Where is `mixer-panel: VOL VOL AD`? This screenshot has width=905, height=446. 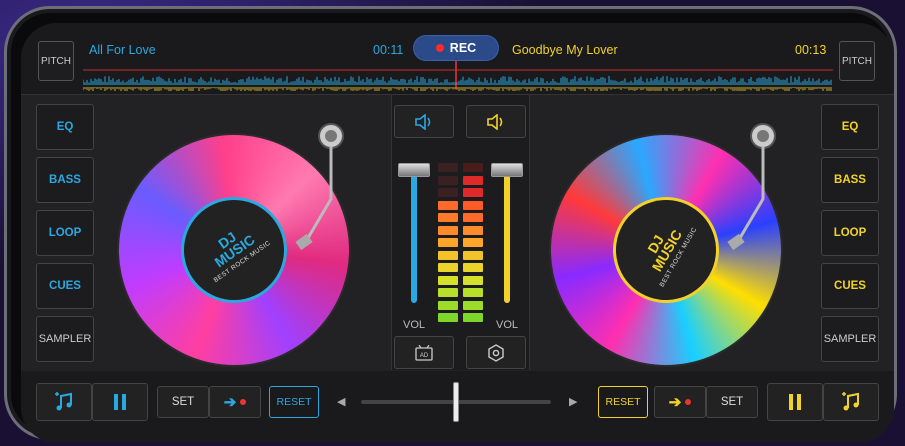 mixer-panel: VOL VOL AD is located at coordinates (460, 232).